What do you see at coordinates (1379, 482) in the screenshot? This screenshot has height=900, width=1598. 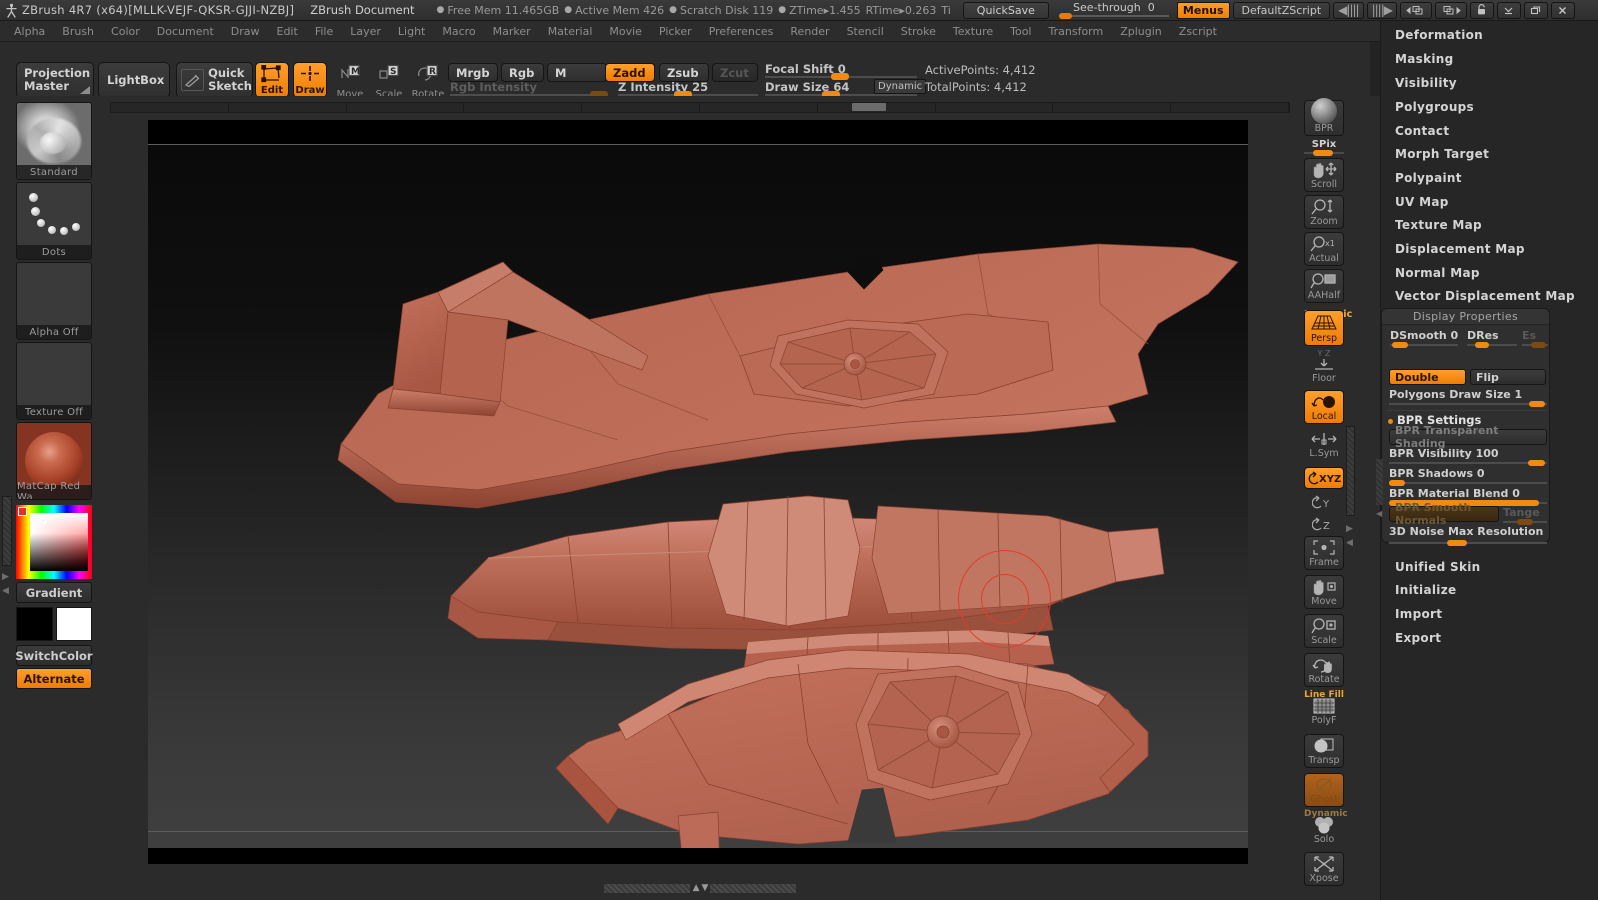 I see `display-properties-drag-handle` at bounding box center [1379, 482].